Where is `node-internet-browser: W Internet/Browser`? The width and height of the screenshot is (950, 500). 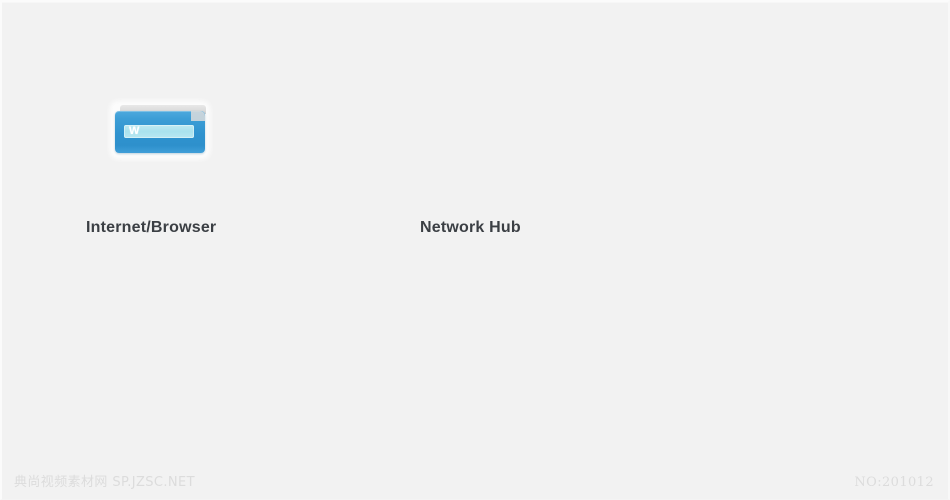
node-internet-browser: W Internet/Browser is located at coordinates (216, 168).